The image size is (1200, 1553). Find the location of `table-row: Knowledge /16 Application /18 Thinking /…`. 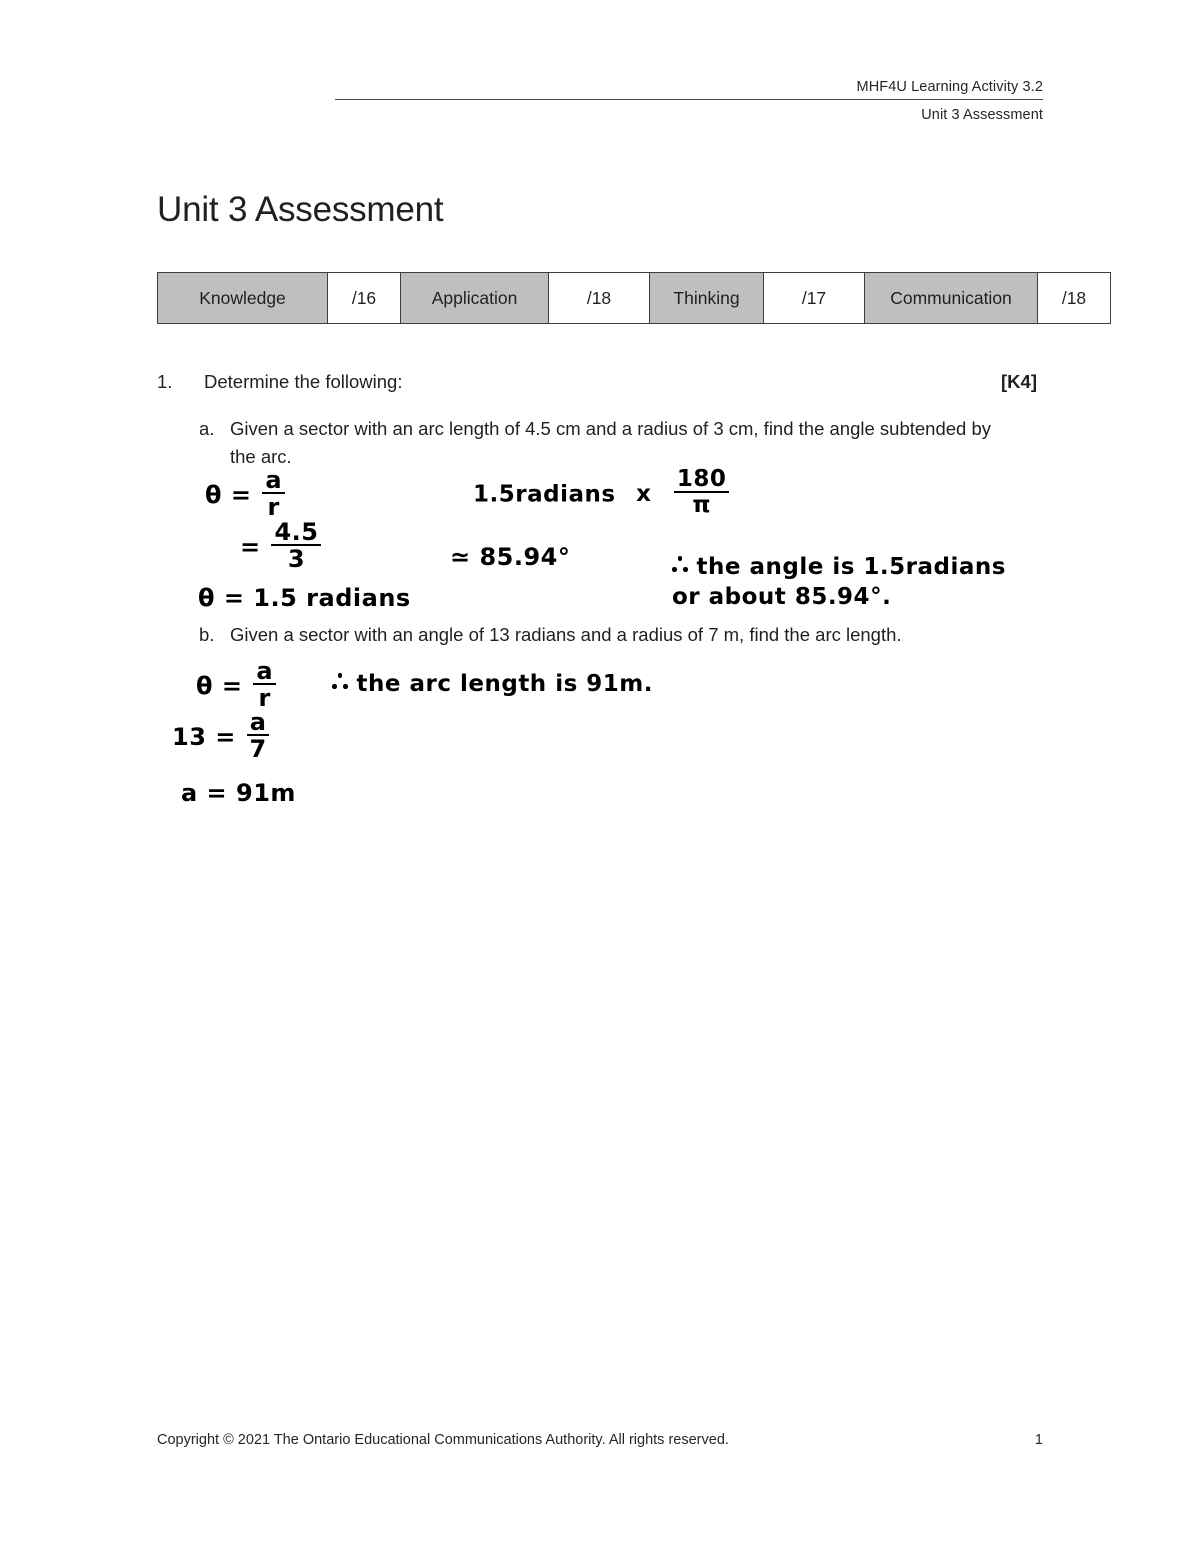

table-row: Knowledge /16 Application /18 Thinking /… is located at coordinates (634, 298).